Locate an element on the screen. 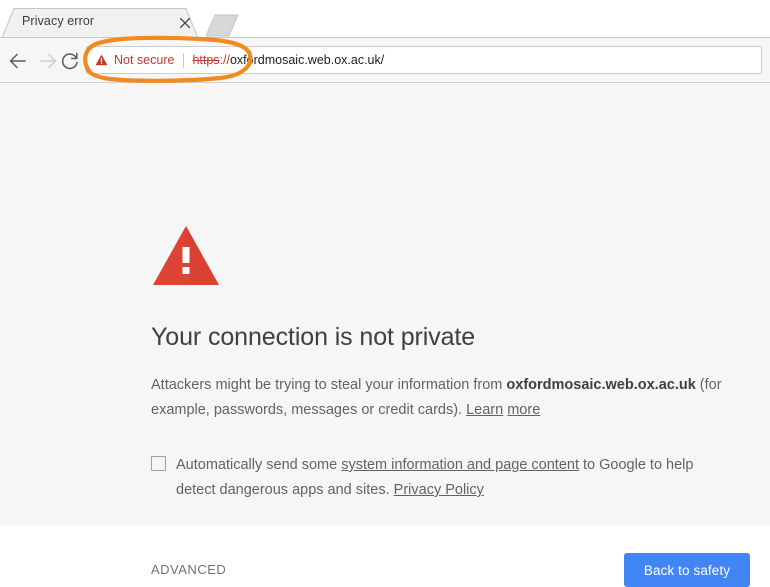 The width and height of the screenshot is (770, 587). back-to-safety-button: Back to safety is located at coordinates (687, 570).